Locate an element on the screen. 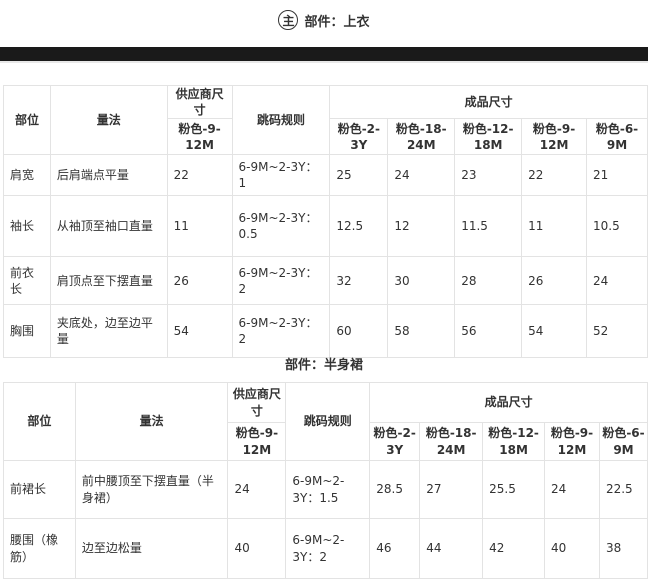 This screenshot has width=648, height=579. cell-part: 肩宽 is located at coordinates (27, 175).